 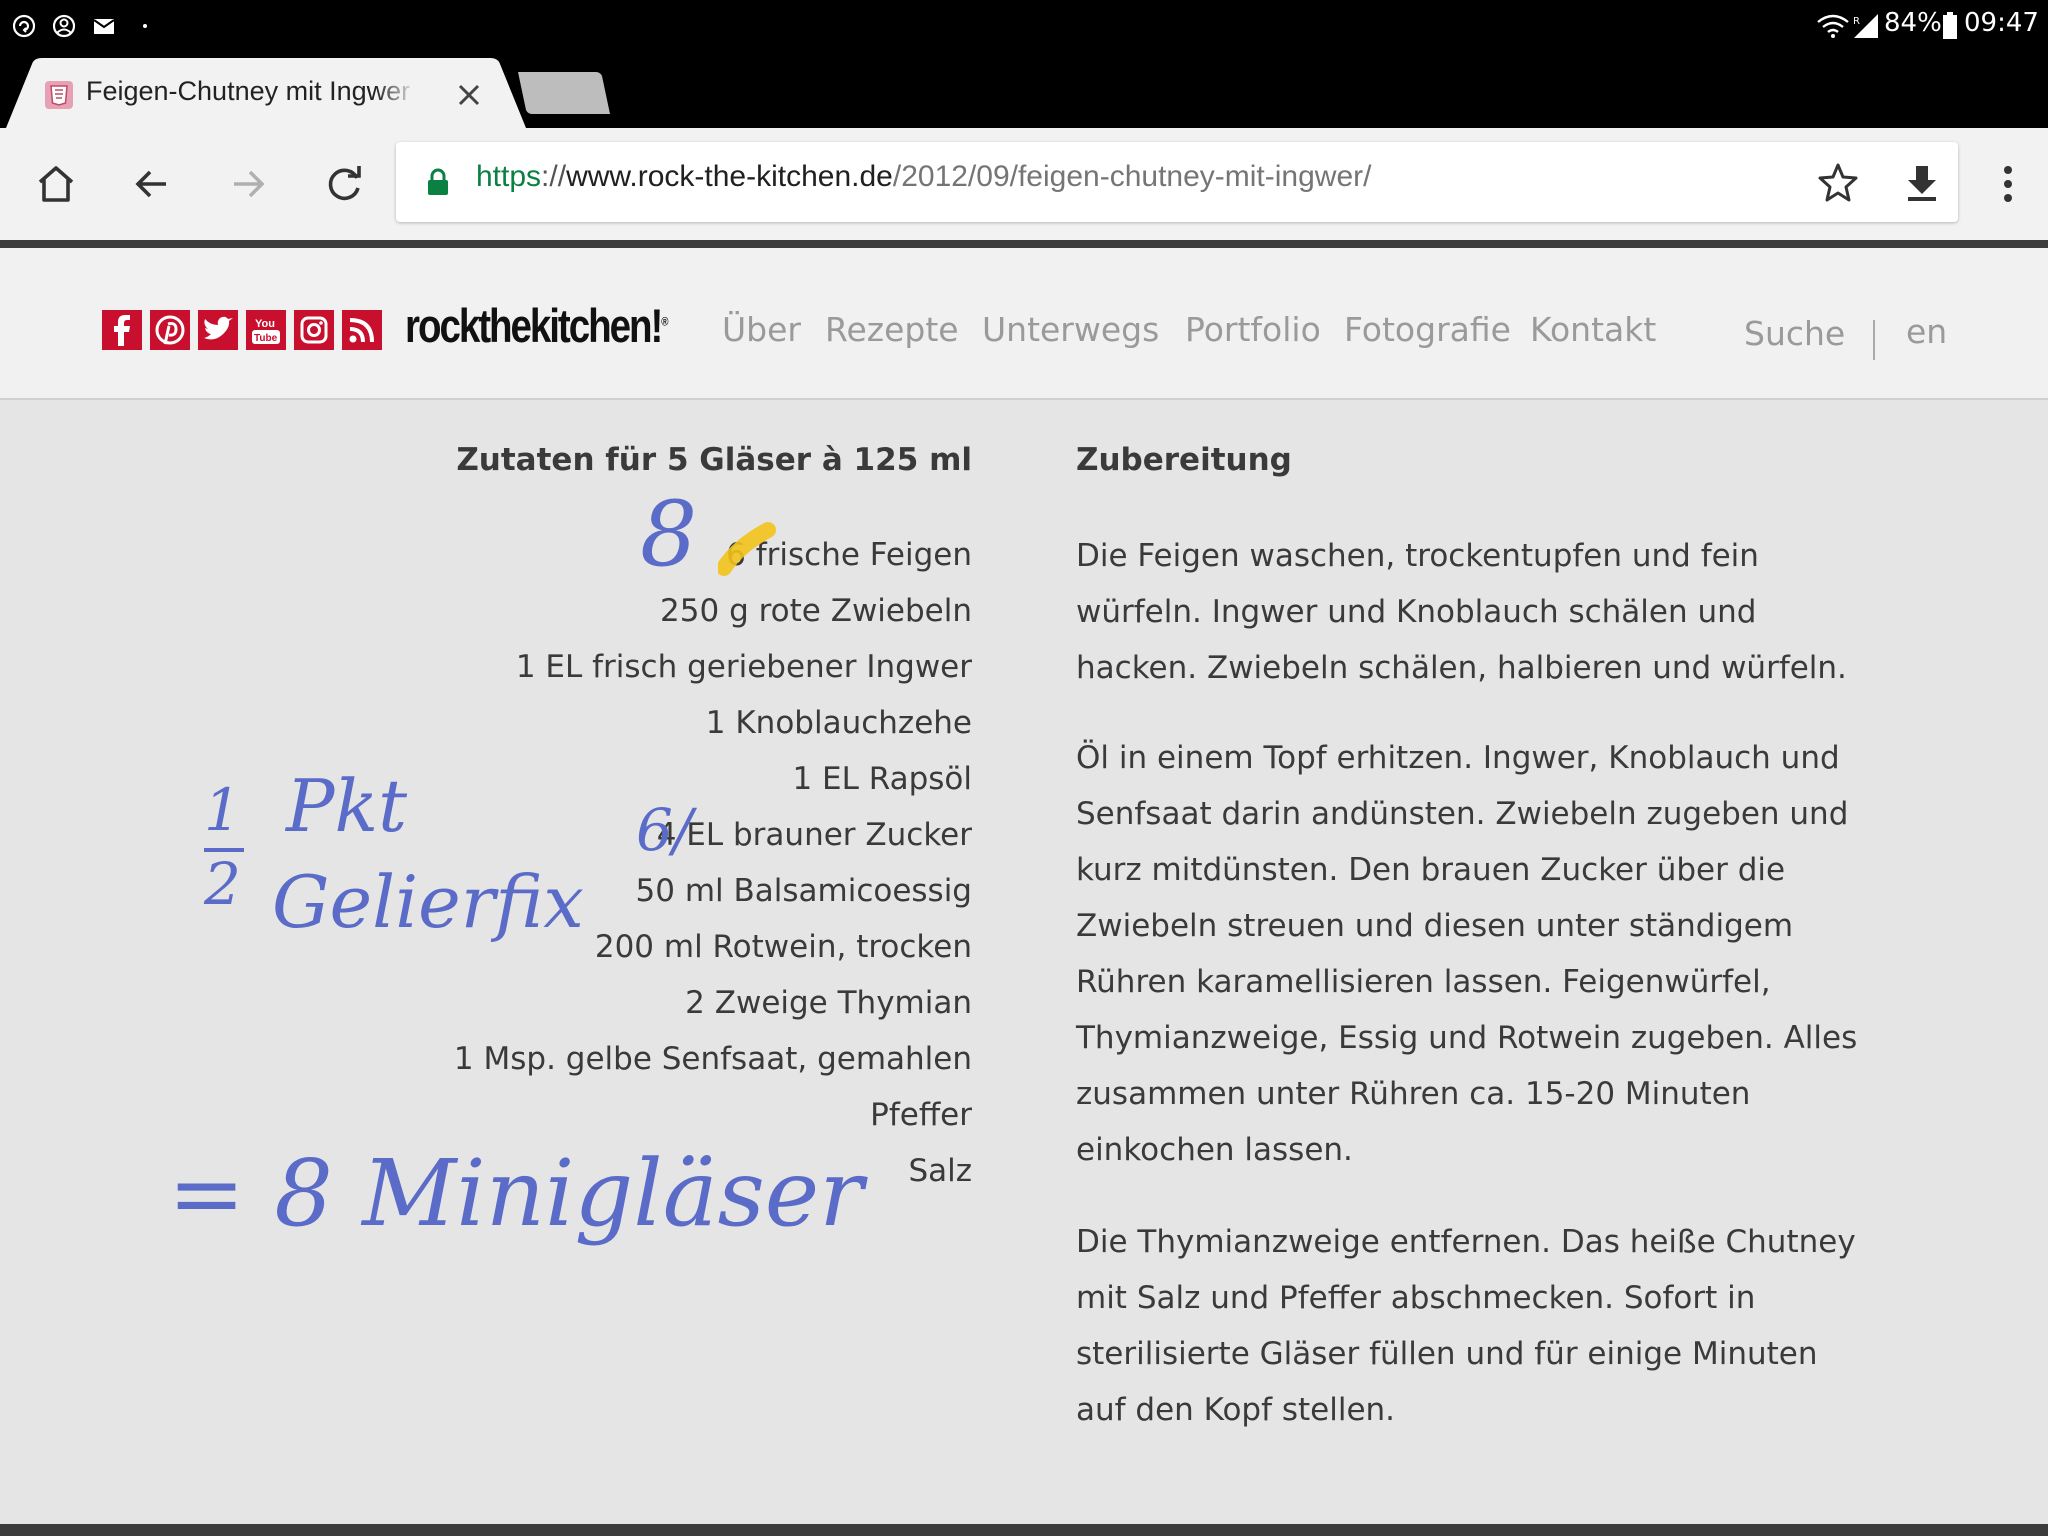 What do you see at coordinates (1253, 329) in the screenshot?
I see `nav-item-portfolio: Portfolio` at bounding box center [1253, 329].